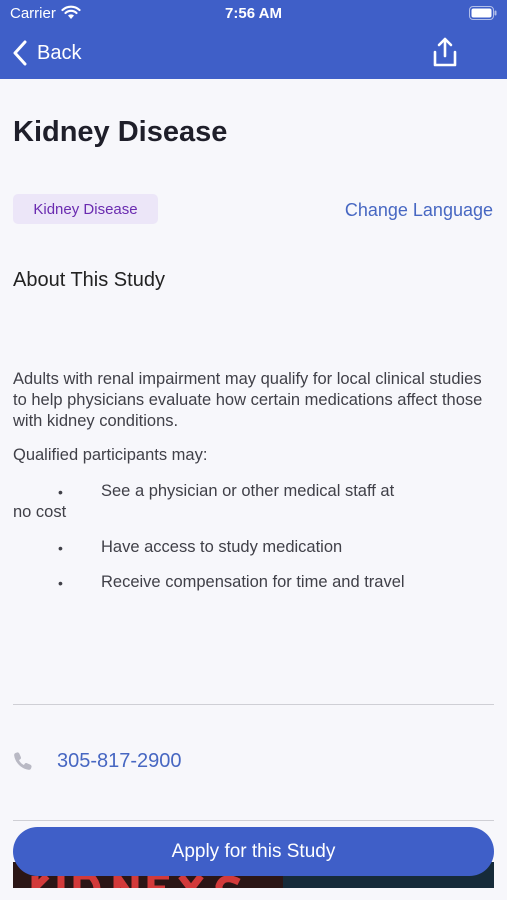 The width and height of the screenshot is (507, 900). What do you see at coordinates (253, 851) in the screenshot?
I see `apply-button: Apply for this Study` at bounding box center [253, 851].